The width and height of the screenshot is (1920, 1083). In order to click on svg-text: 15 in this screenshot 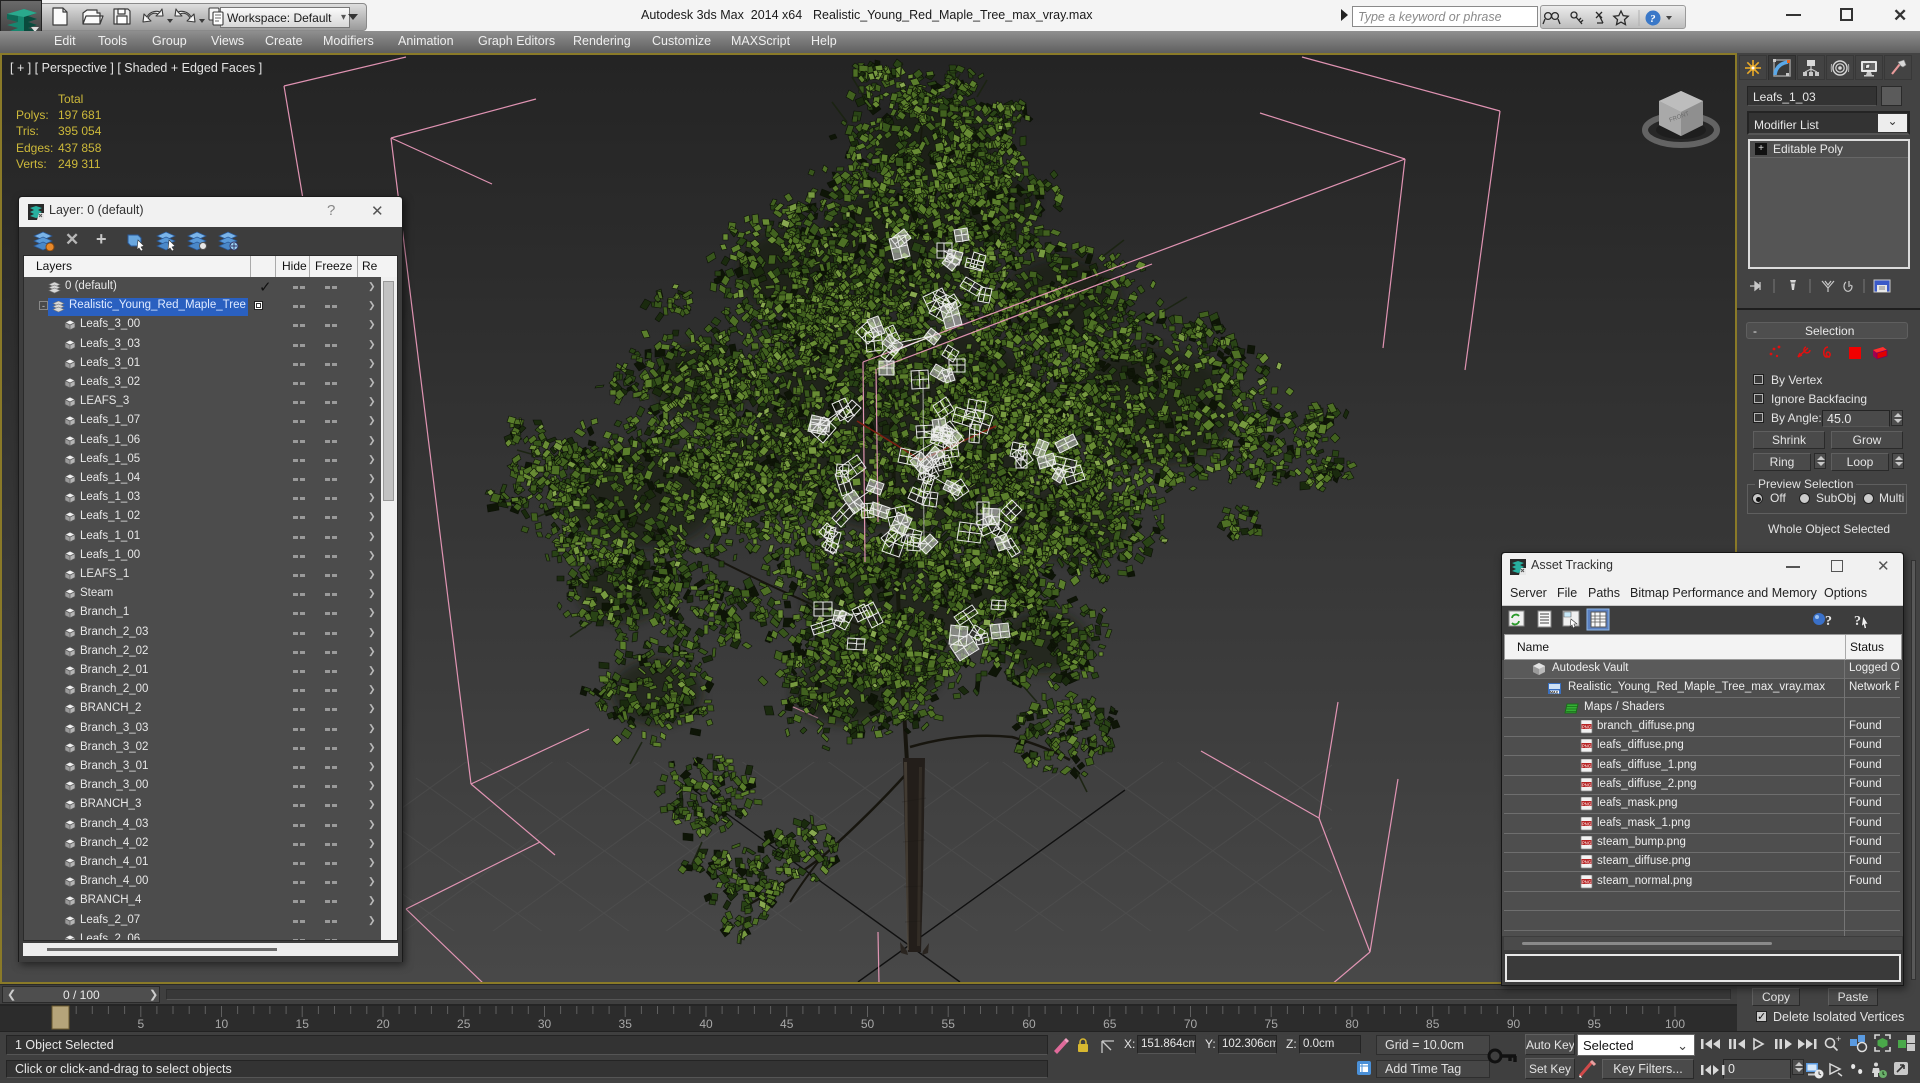, I will do `click(303, 1024)`.